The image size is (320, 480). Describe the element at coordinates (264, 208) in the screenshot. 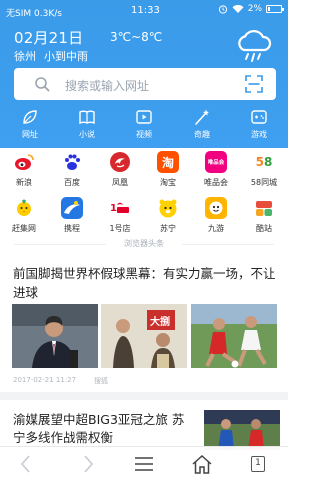

I see `kuzhan-icon` at that location.